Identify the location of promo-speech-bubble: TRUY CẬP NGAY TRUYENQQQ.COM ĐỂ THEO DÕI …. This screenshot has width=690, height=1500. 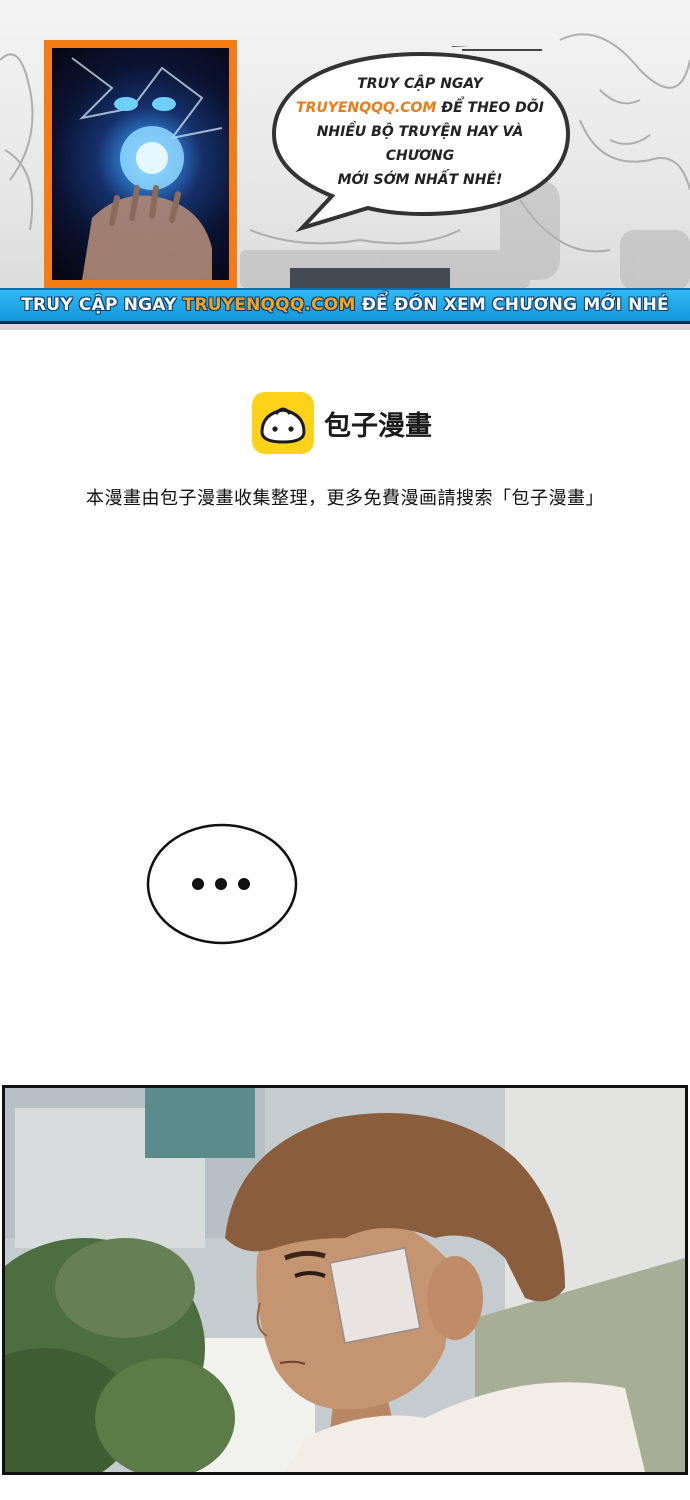
(420, 141).